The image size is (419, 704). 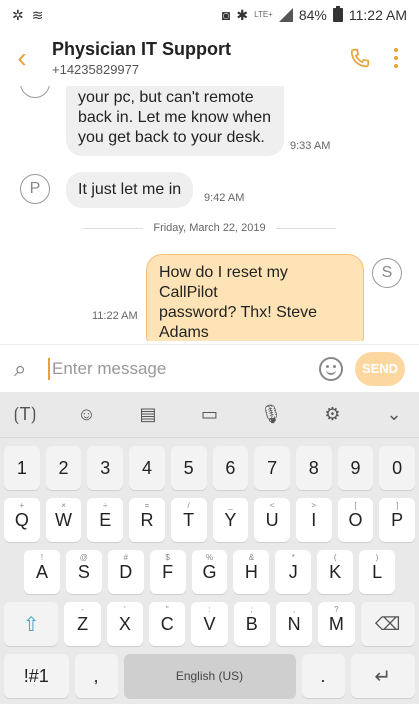 I want to click on key: ! A, so click(x=42, y=572).